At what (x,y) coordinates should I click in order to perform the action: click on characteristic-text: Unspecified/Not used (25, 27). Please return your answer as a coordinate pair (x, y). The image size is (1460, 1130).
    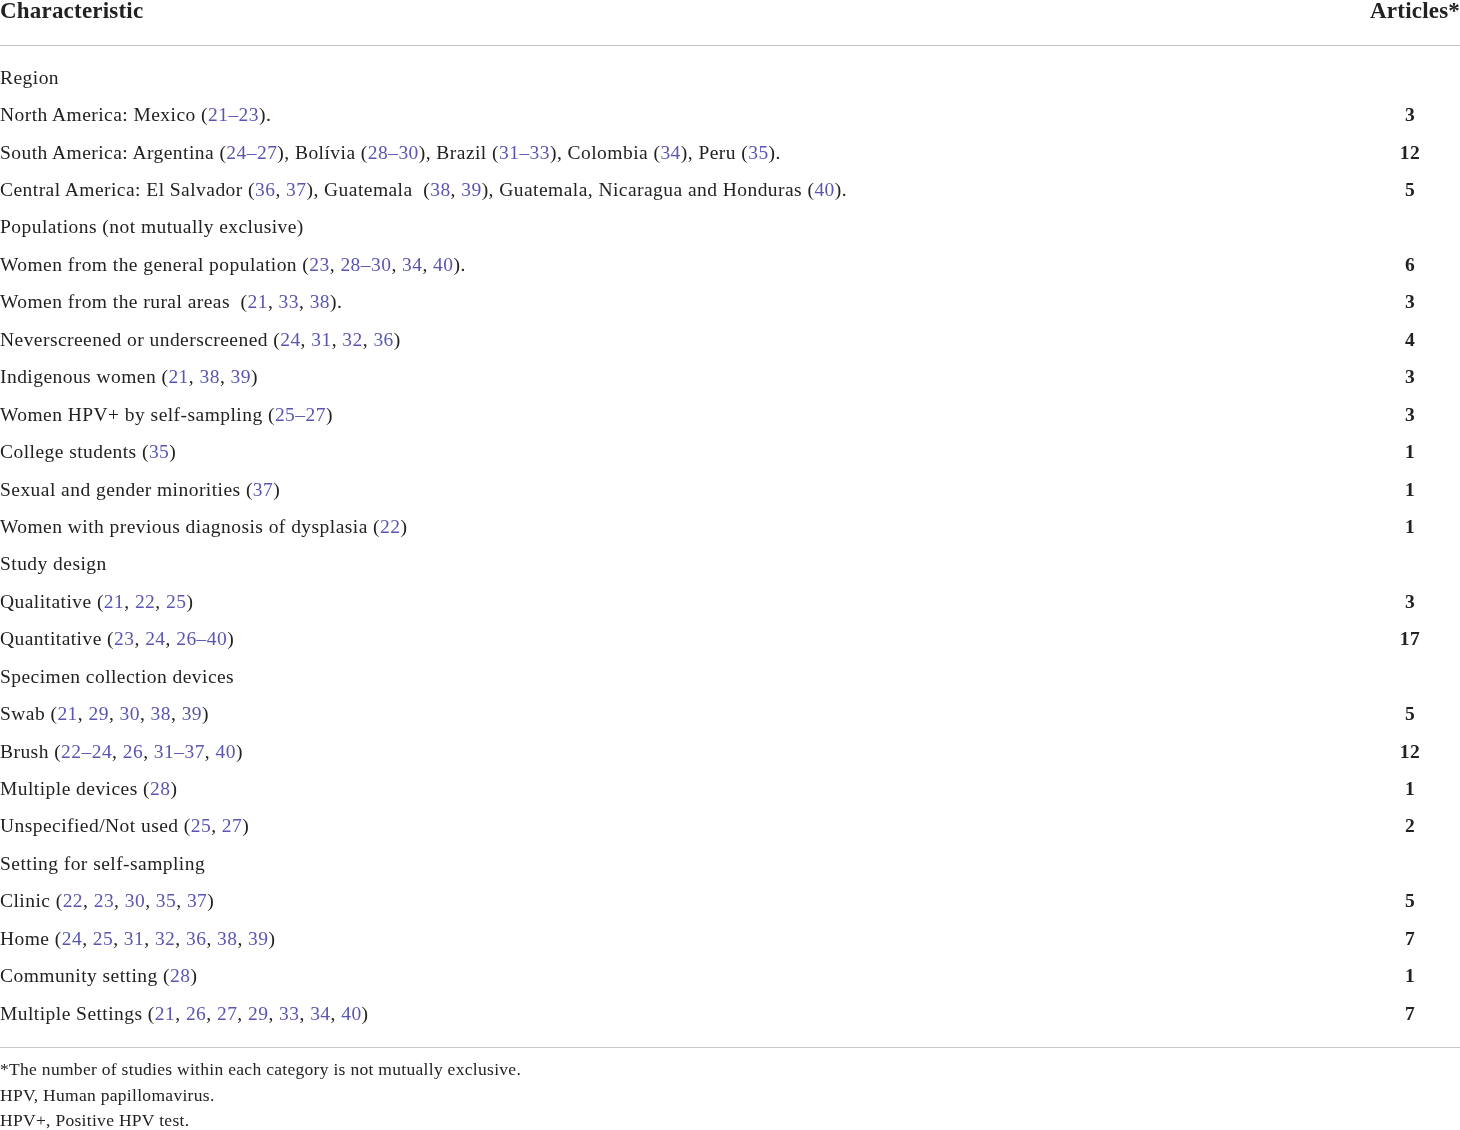
    Looking at the image, I should click on (125, 826).